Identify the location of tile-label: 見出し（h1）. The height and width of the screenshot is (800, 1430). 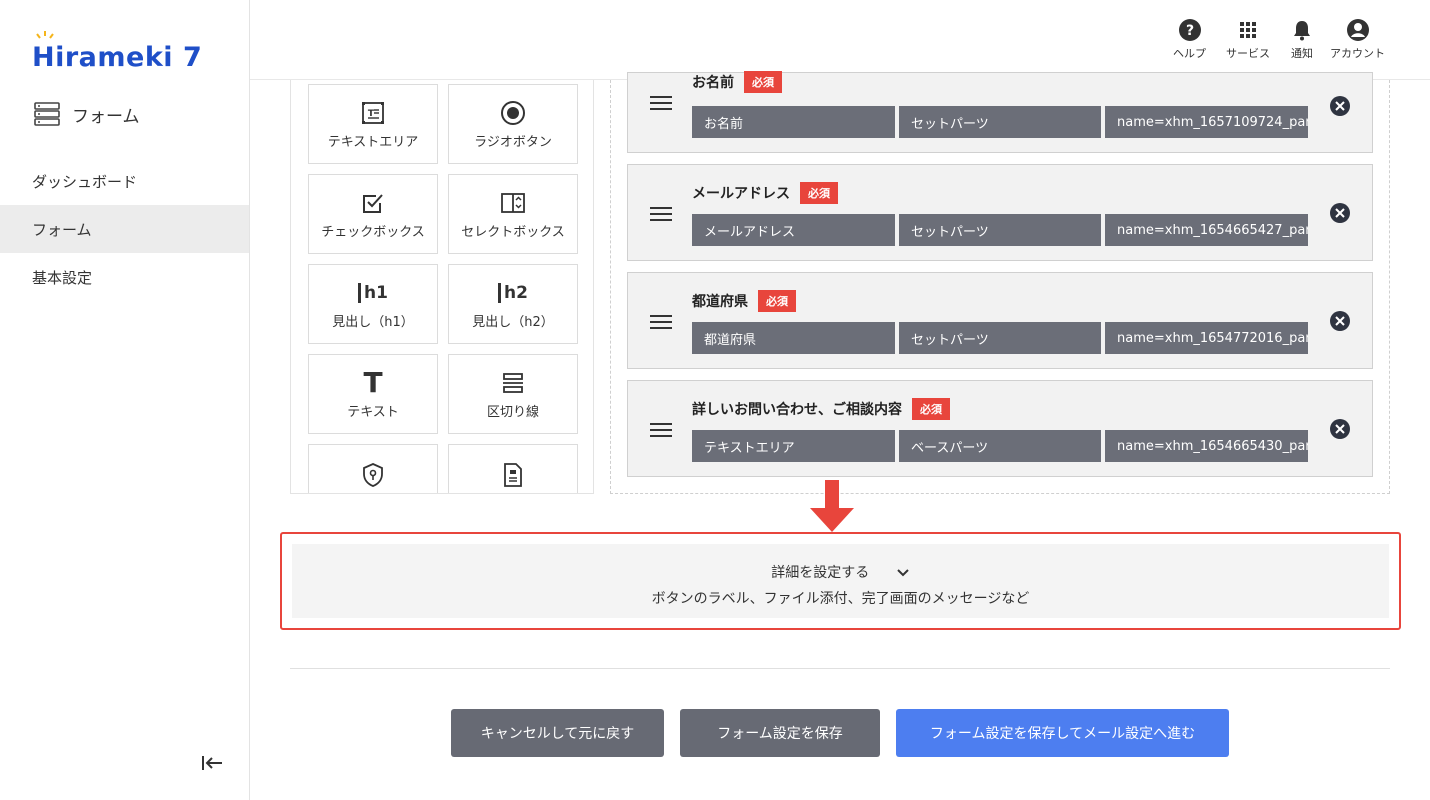
(373, 322).